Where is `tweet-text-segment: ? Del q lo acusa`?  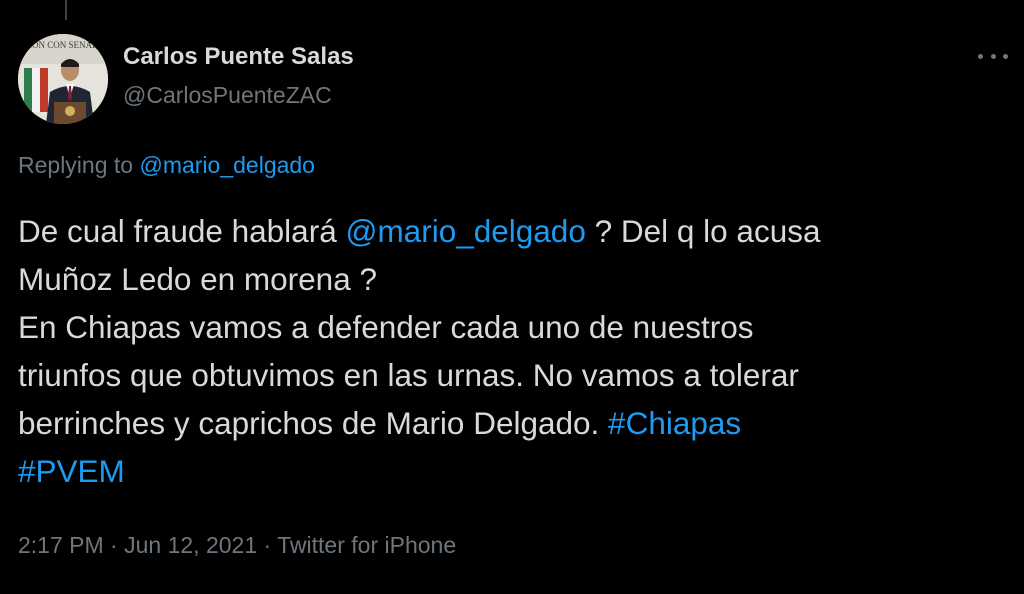
tweet-text-segment: ? Del q lo acusa is located at coordinates (703, 231).